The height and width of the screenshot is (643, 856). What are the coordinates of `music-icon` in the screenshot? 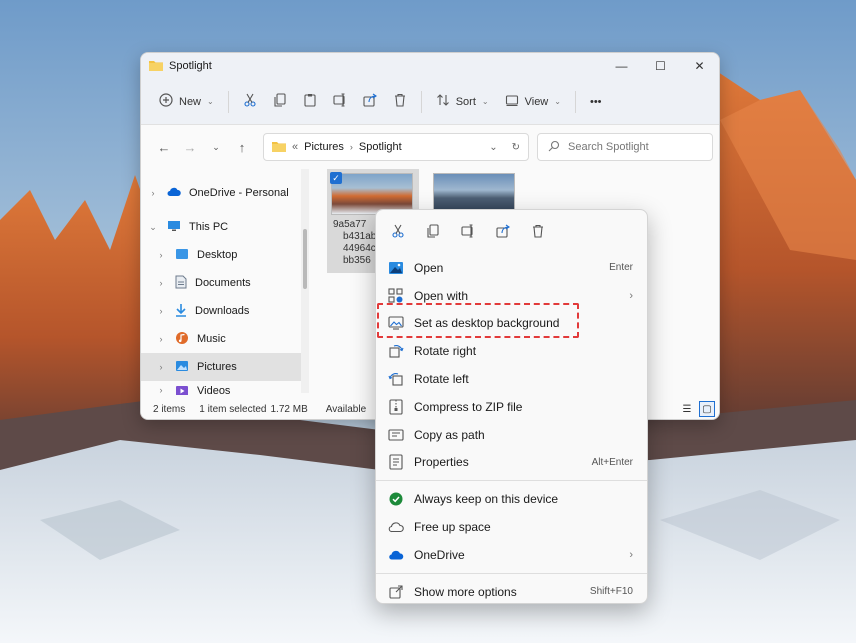 It's located at (182, 339).